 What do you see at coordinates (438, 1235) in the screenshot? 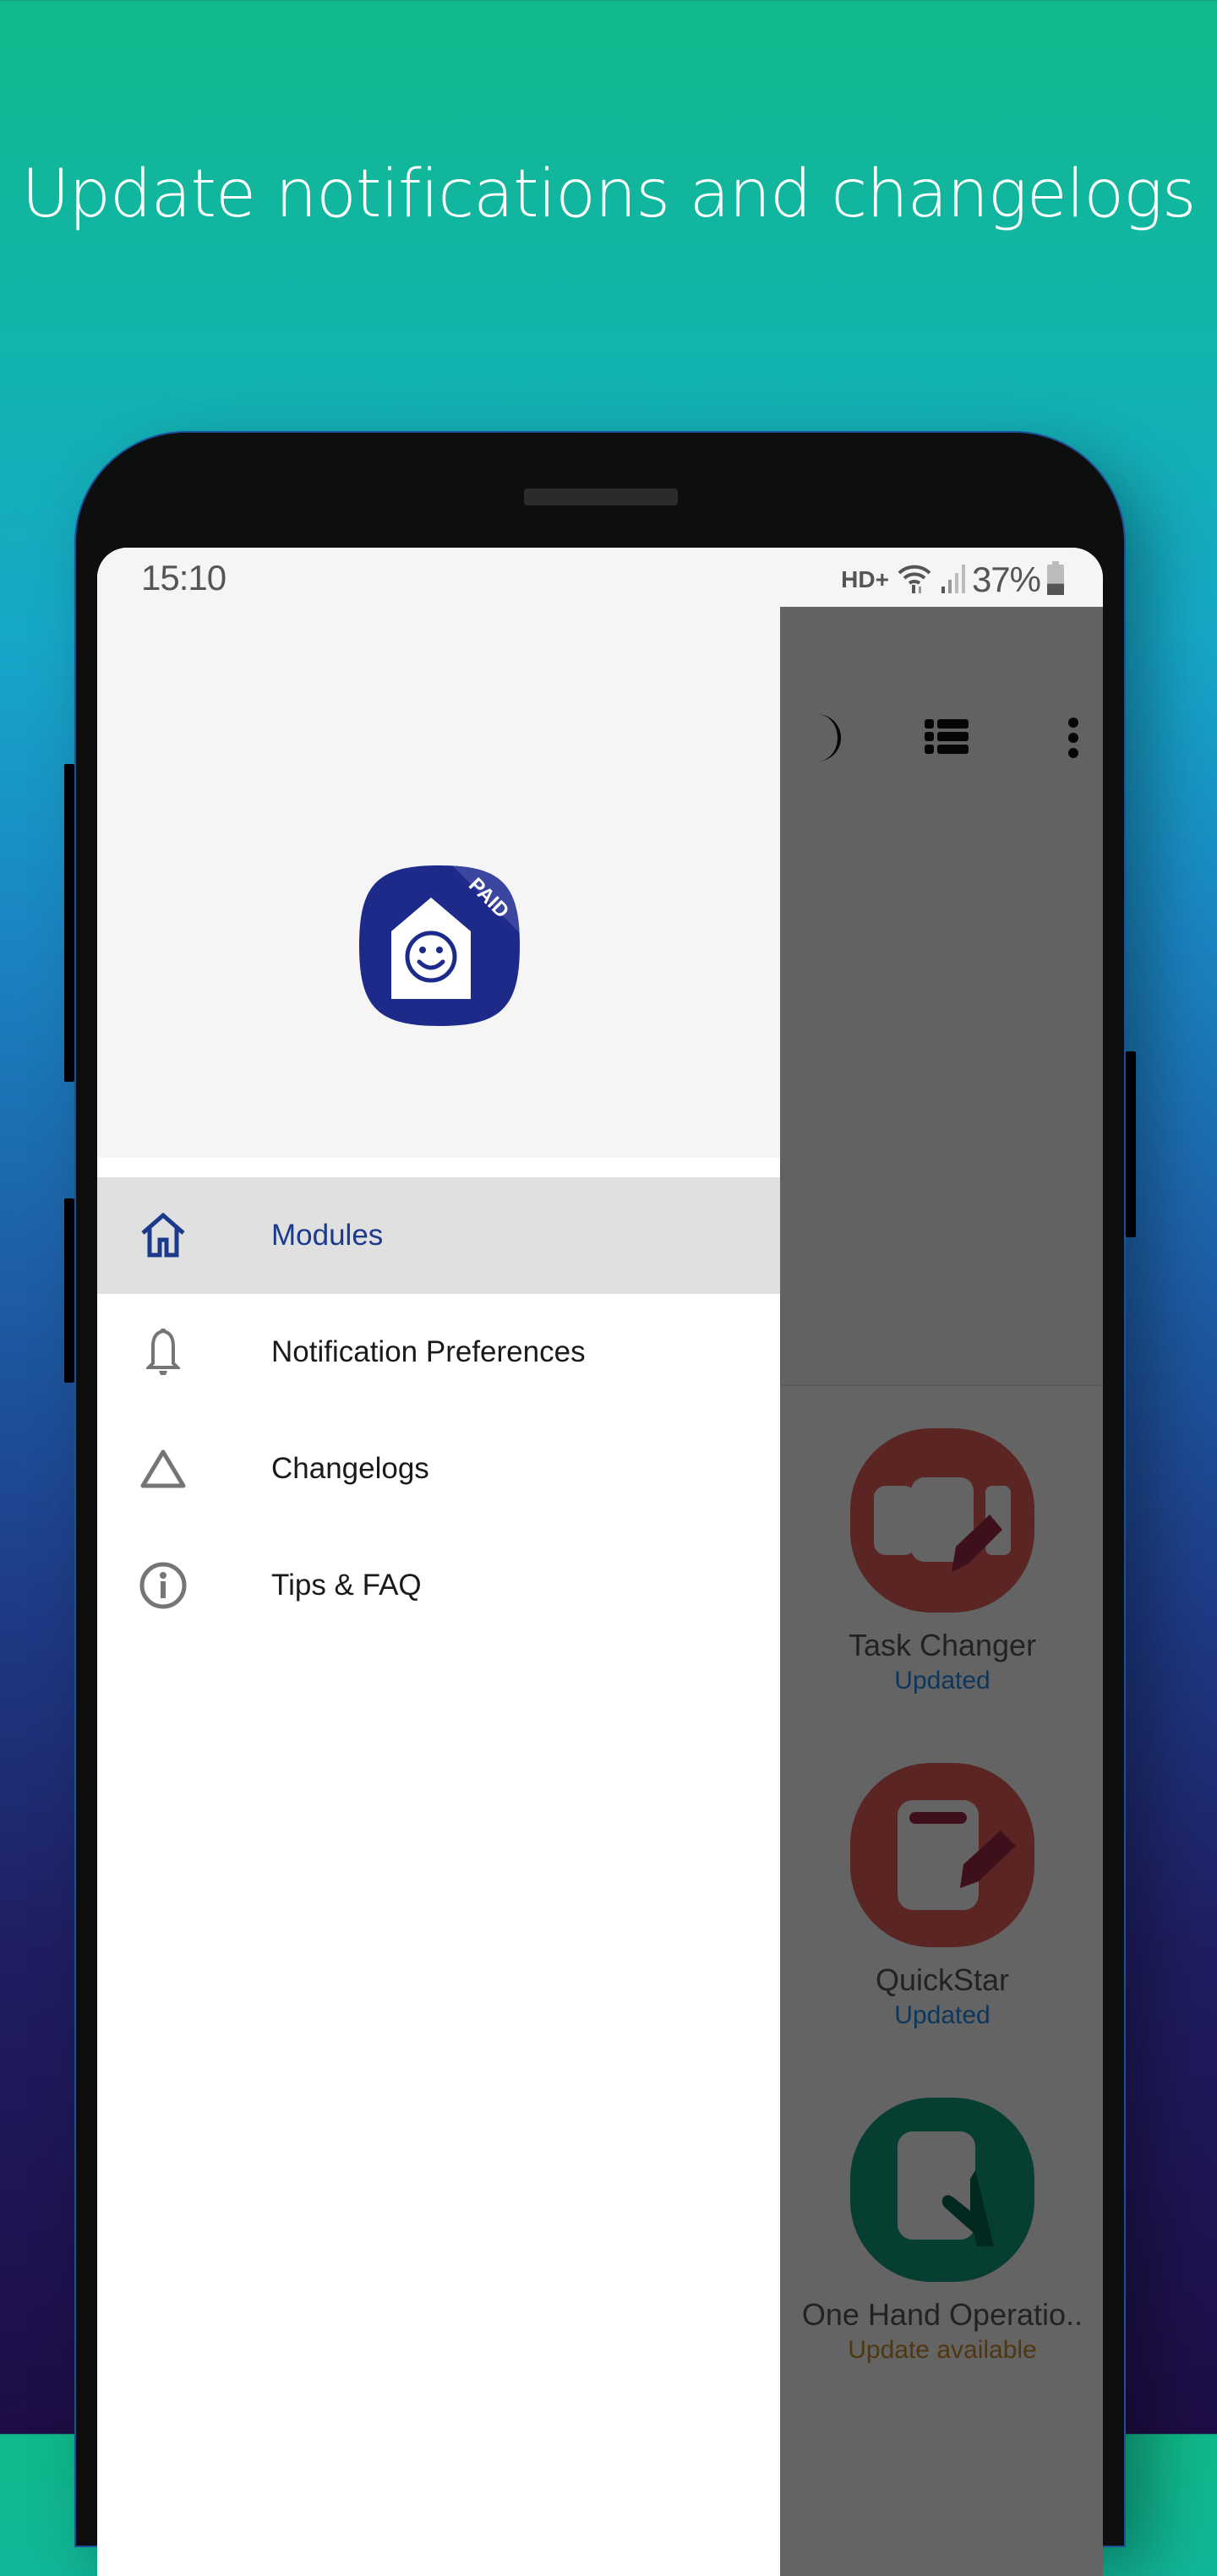
I see `drawer-item-modules: Modules` at bounding box center [438, 1235].